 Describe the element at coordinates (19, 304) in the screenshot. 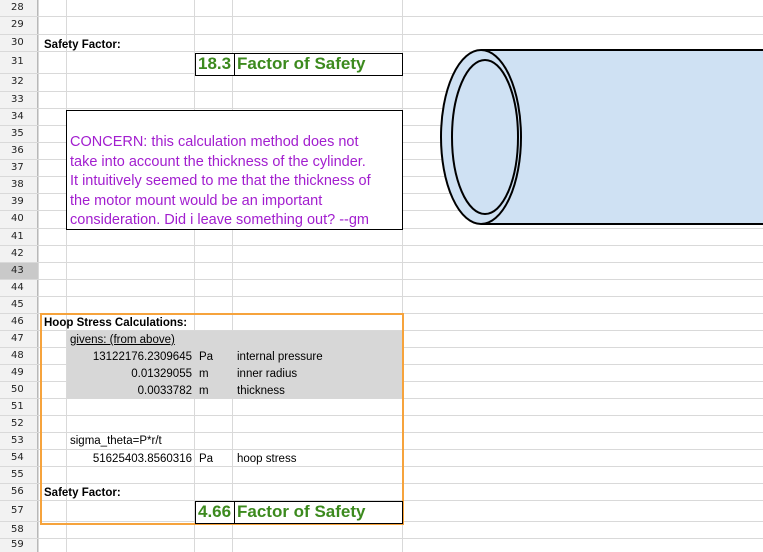

I see `row-number: 45` at that location.